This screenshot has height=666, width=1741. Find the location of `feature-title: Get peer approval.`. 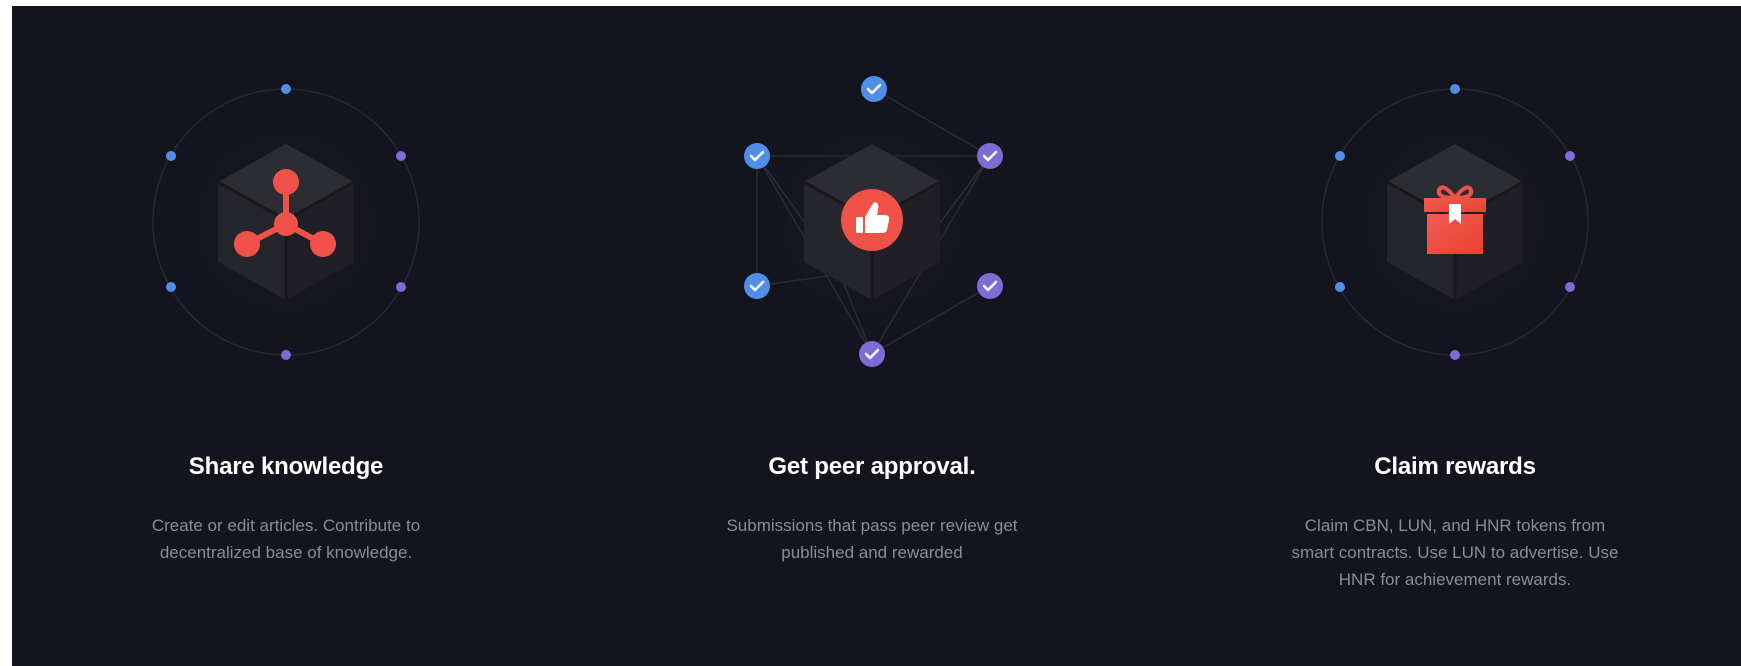

feature-title: Get peer approval. is located at coordinates (872, 466).